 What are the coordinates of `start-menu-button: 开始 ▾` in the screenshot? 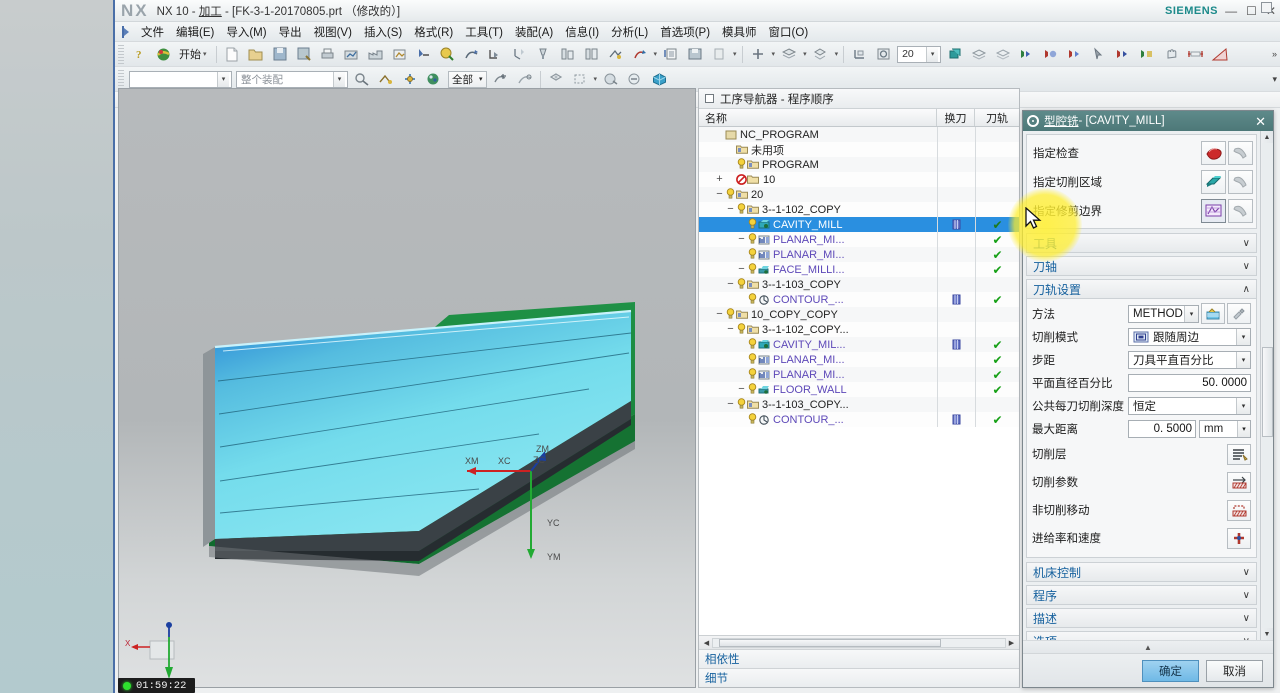 It's located at (194, 54).